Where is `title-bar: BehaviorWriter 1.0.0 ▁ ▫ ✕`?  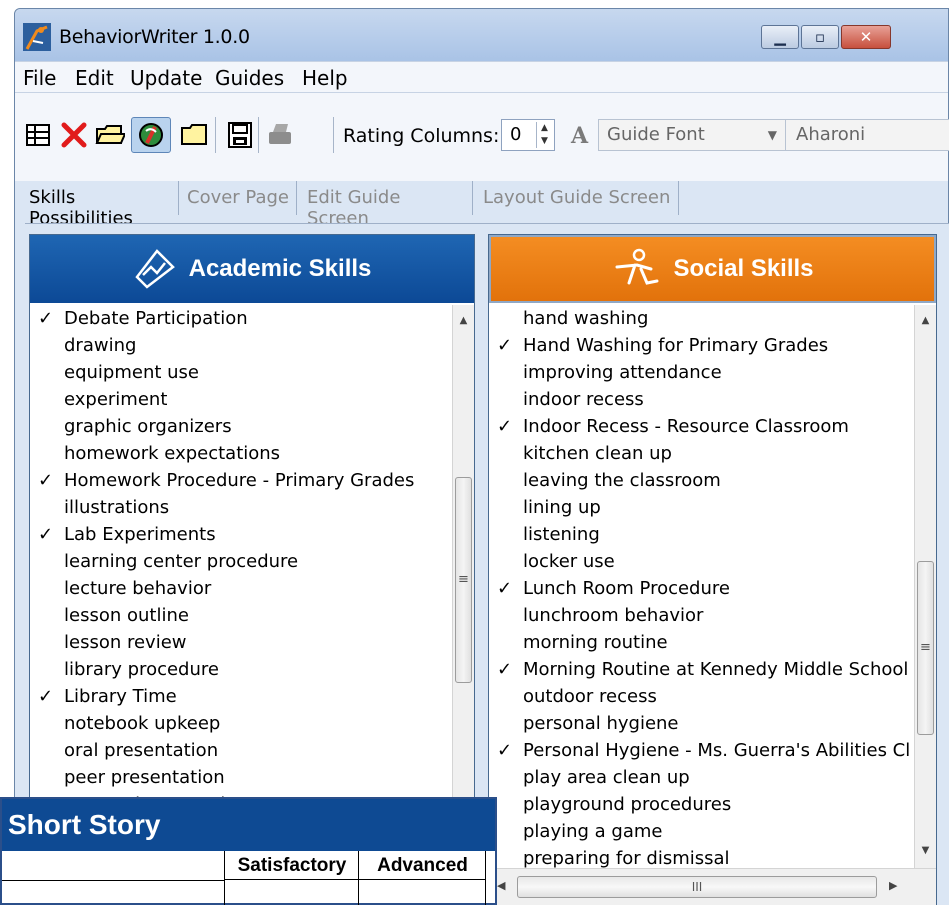
title-bar: BehaviorWriter 1.0.0 ▁ ▫ ✕ is located at coordinates (481, 35).